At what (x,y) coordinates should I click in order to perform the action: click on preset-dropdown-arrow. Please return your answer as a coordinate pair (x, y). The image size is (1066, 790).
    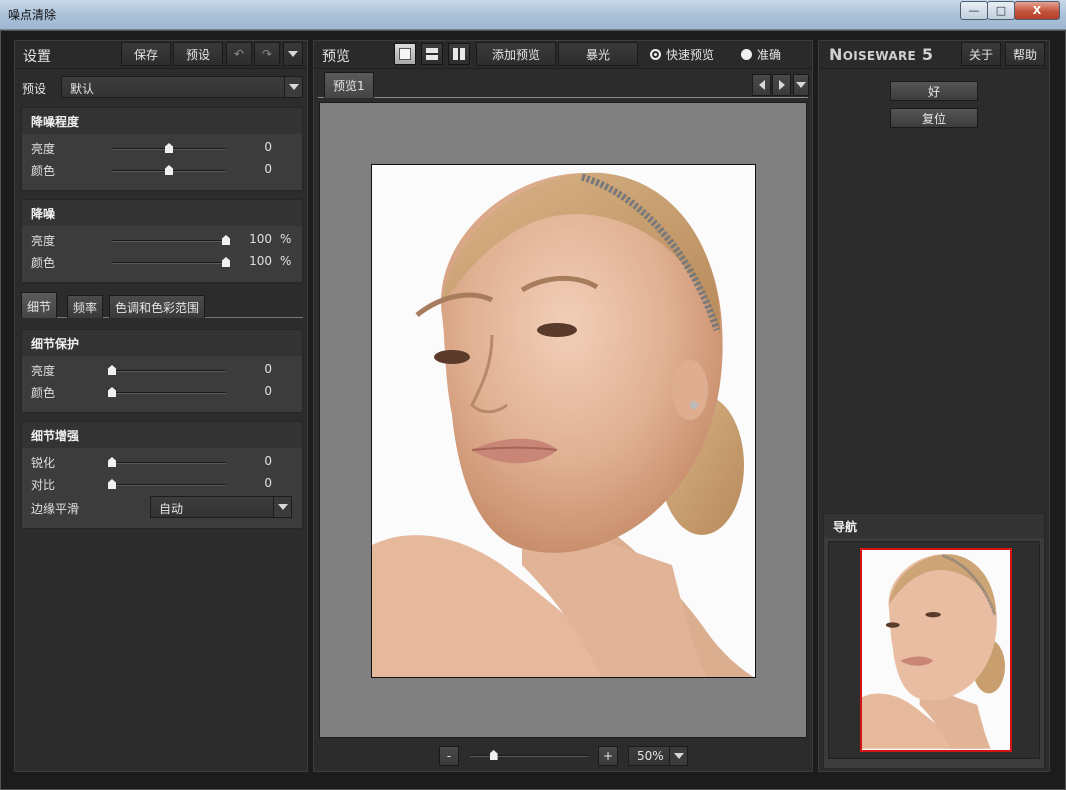
    Looking at the image, I should click on (293, 87).